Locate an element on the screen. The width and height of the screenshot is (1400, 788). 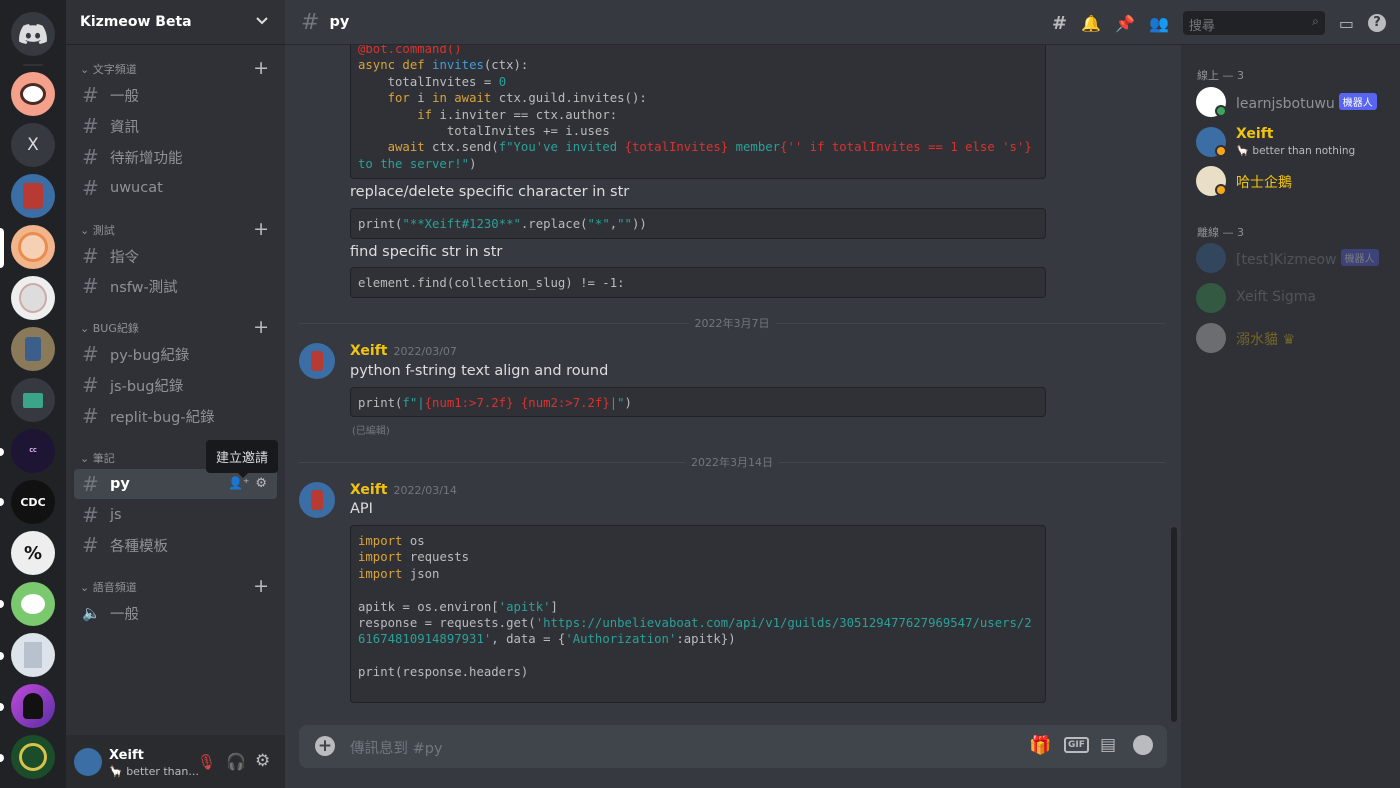
category-bug-log: ⌄ BUG紀錄 + is located at coordinates (175, 327).